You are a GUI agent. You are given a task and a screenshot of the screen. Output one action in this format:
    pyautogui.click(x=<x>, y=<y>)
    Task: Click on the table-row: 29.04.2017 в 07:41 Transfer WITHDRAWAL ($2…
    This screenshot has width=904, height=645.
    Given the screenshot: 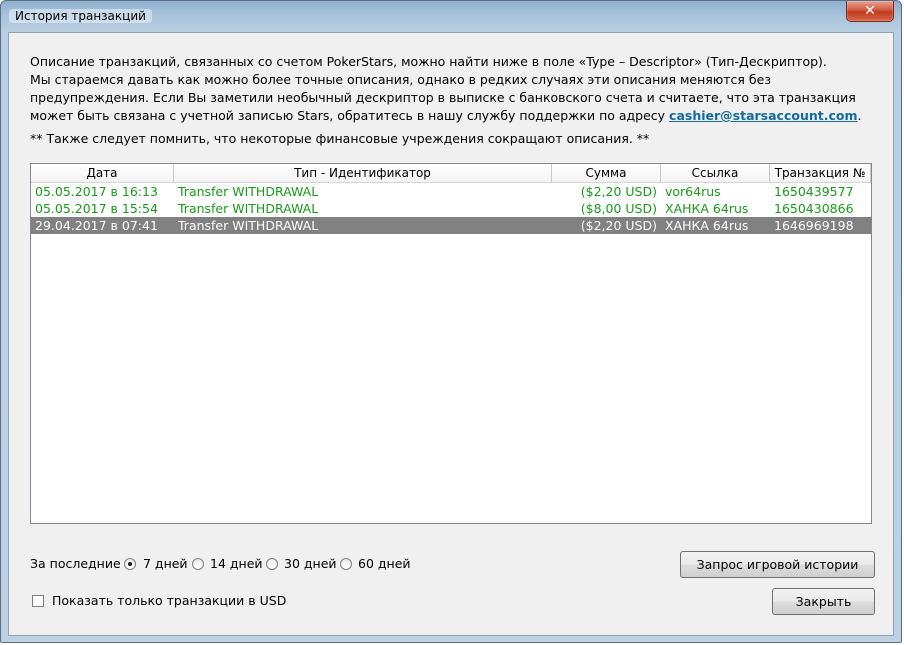 What is the action you would take?
    pyautogui.click(x=451, y=225)
    